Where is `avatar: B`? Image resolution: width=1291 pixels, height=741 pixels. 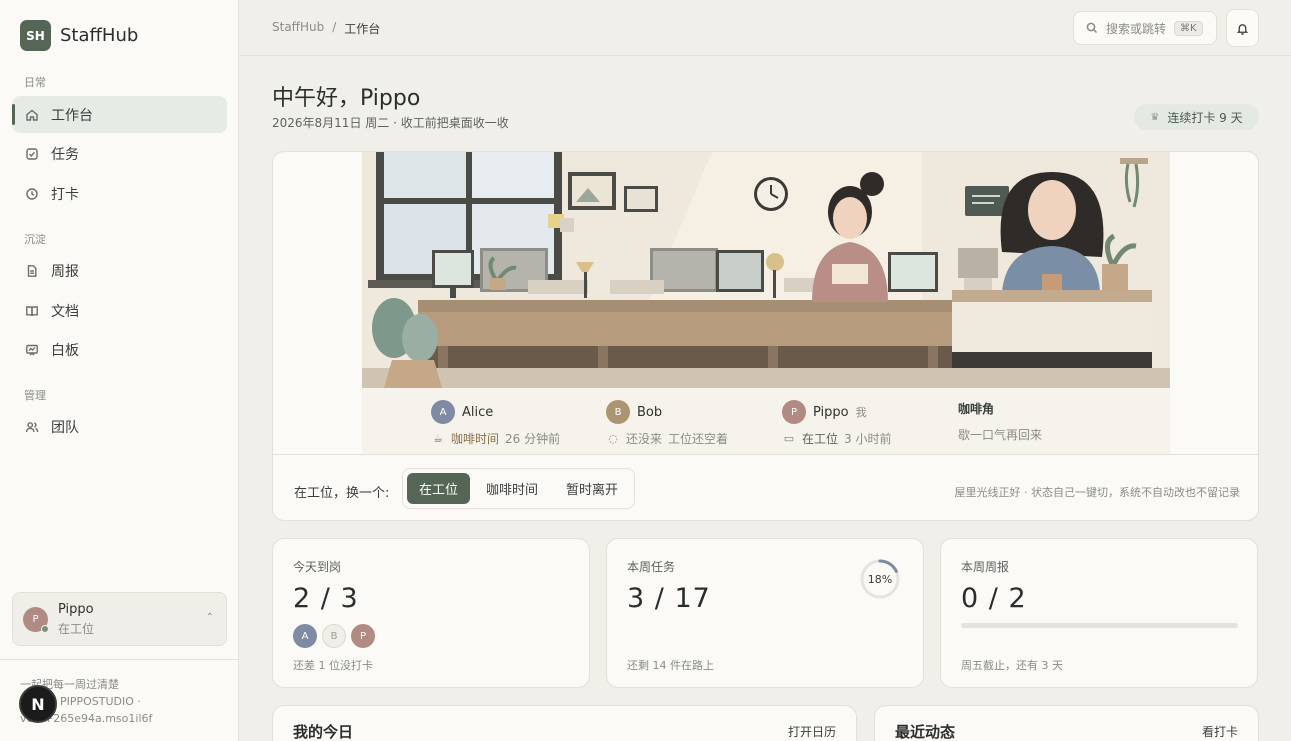 avatar: B is located at coordinates (334, 636).